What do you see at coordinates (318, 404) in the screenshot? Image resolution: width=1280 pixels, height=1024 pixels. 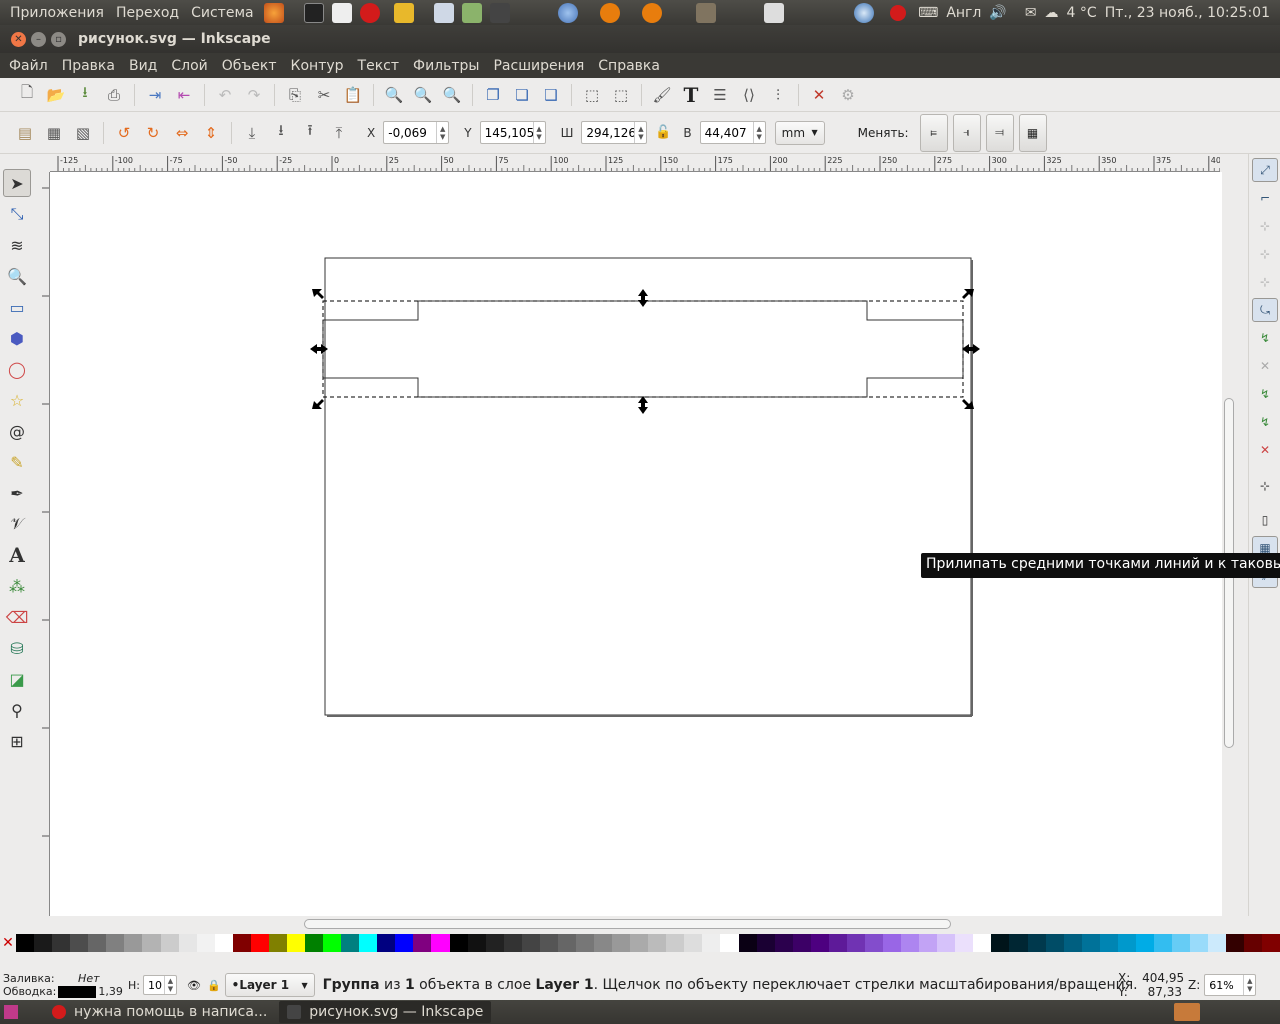 I see `resize-handle-sw` at bounding box center [318, 404].